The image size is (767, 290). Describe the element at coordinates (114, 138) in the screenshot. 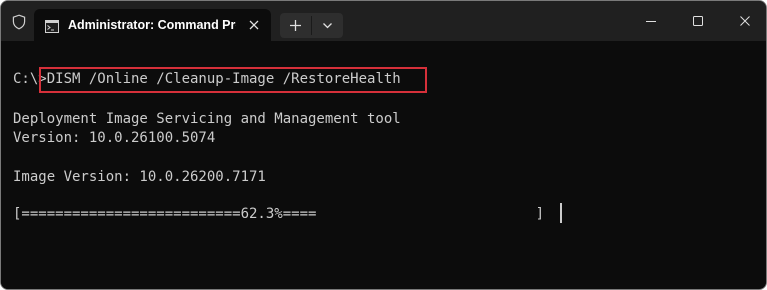

I see `output-line: Version: 10.0.26100.5074` at that location.